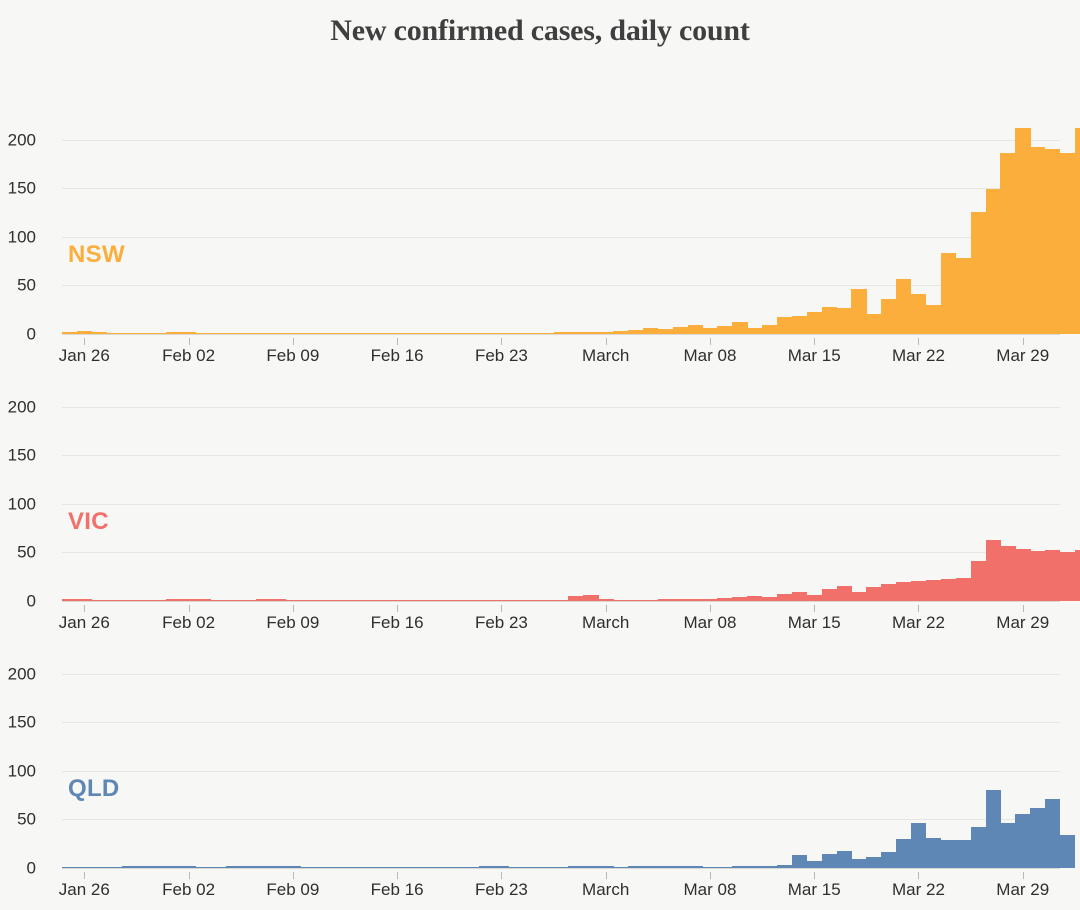 The image size is (1080, 910). Describe the element at coordinates (710, 355) in the screenshot. I see `x-axis-tick-label: Mar 08` at that location.